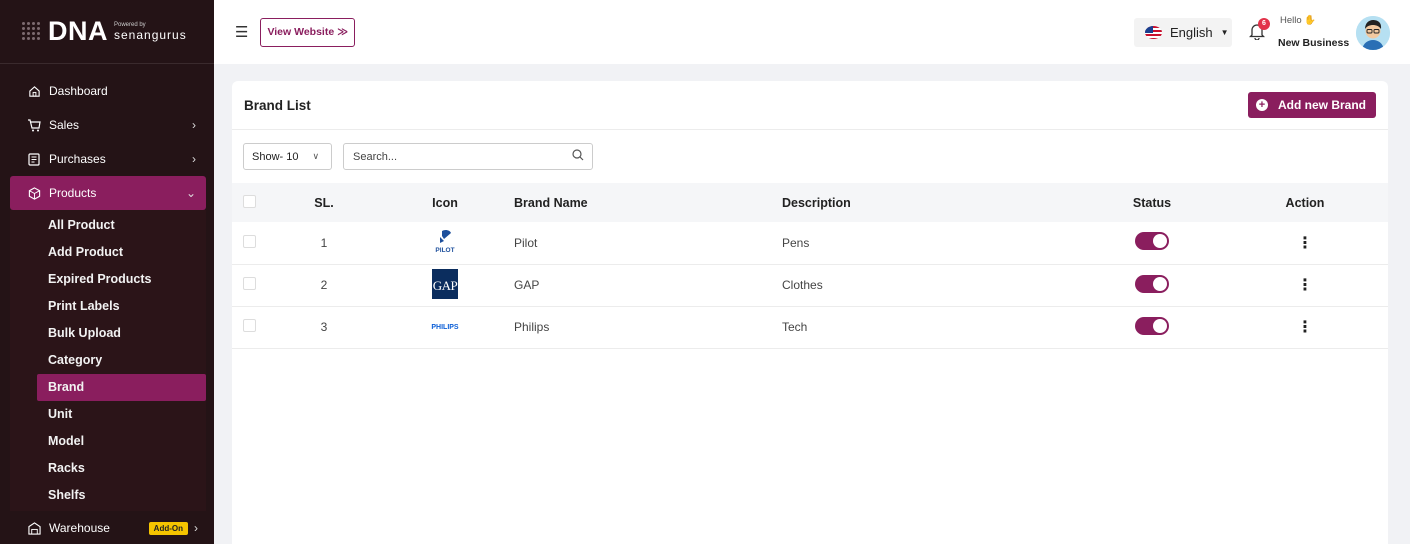 This screenshot has height=544, width=1410. I want to click on table-row: 2 GAP GAP Clothes ⋮, so click(810, 285).